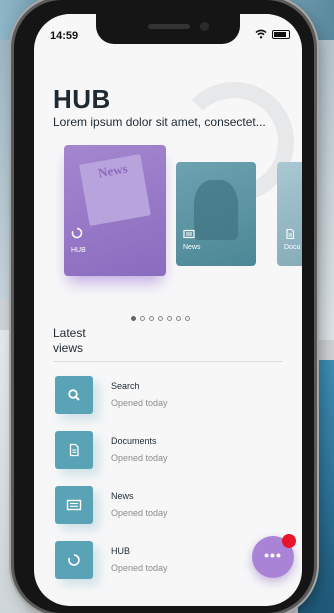  I want to click on list-item-hub: HUB Opened today, so click(155, 560).